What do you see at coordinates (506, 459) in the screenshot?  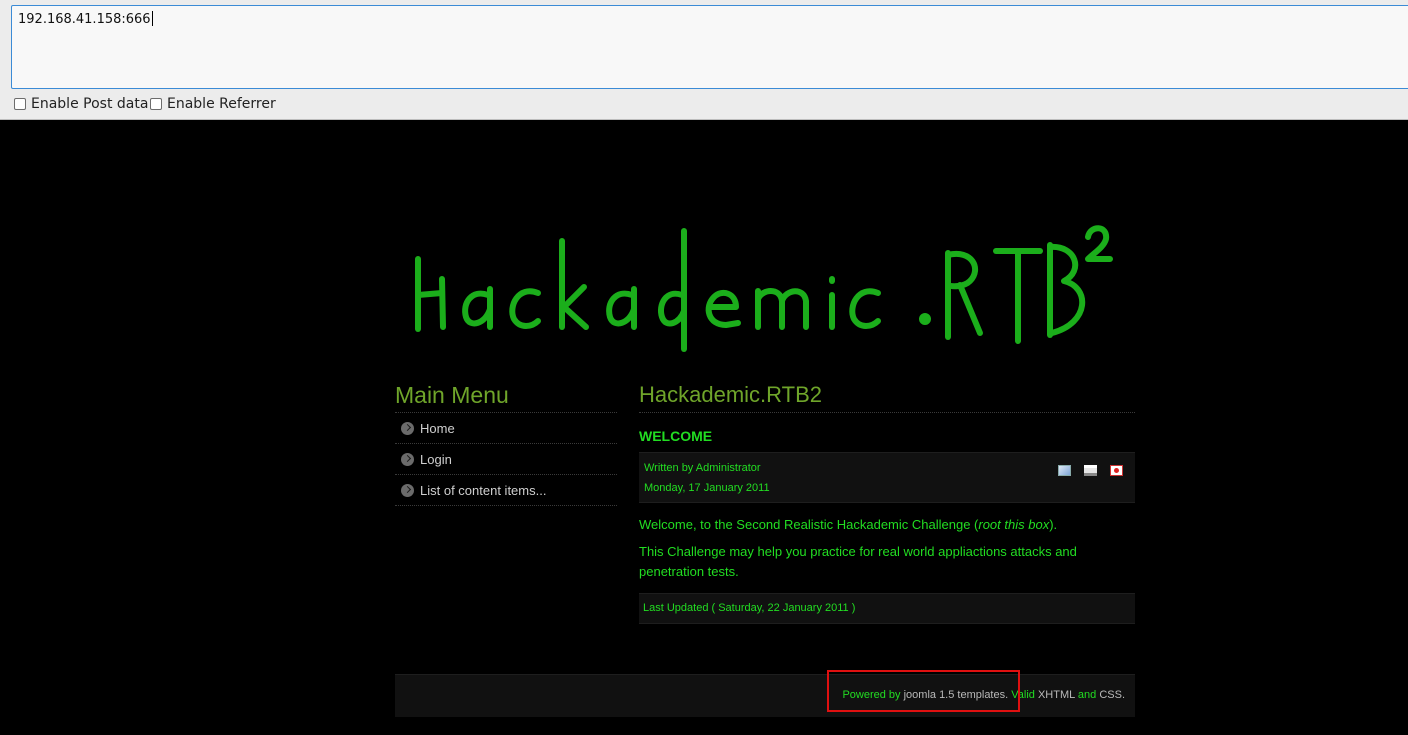 I see `menu-item-login: Login` at bounding box center [506, 459].